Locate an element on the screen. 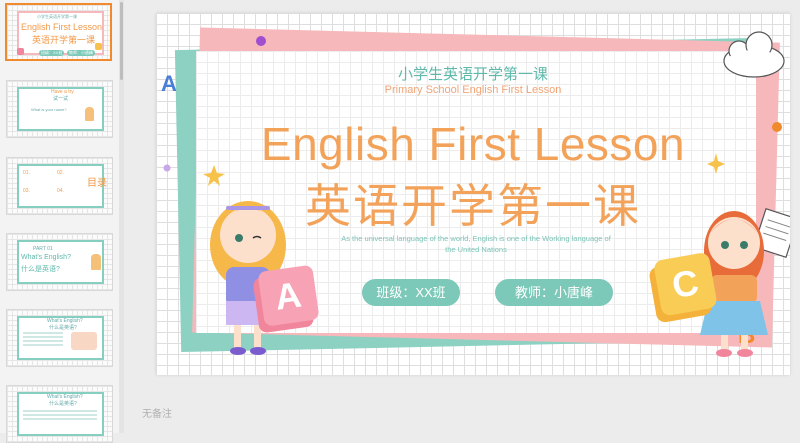 Image resolution: width=800 pixels, height=443 pixels. thumb-1-title-en: English First Lesson is located at coordinates (62, 27).